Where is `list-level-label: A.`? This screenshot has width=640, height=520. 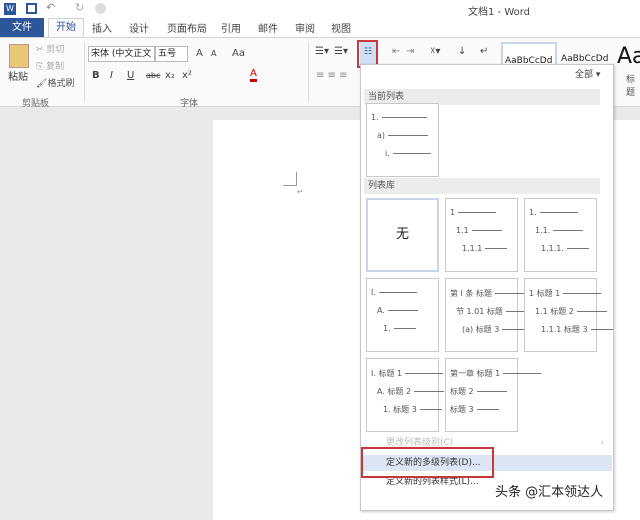
list-level-label: A. is located at coordinates (381, 310).